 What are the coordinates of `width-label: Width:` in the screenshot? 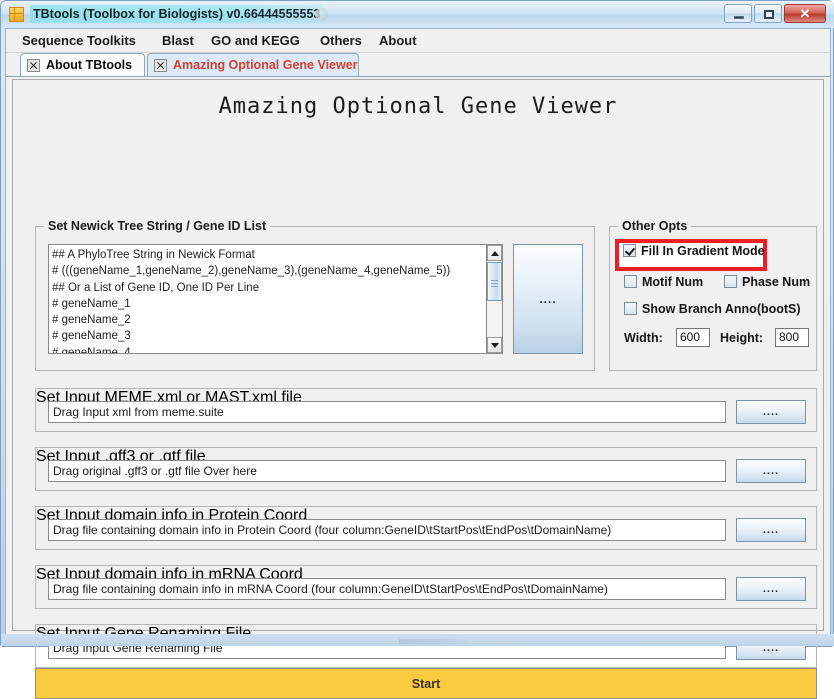 It's located at (643, 338).